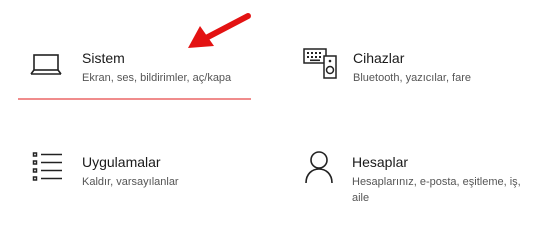  Describe the element at coordinates (121, 162) in the screenshot. I see `tile-apps-title: Uygulamalar` at that location.